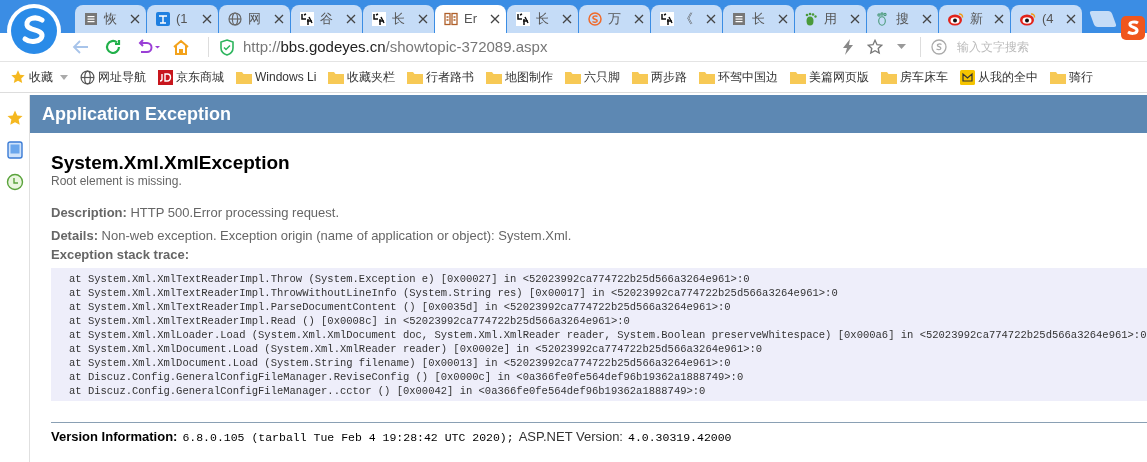  Describe the element at coordinates (286, 77) in the screenshot. I see `bookmark-label: Windows Li` at that location.